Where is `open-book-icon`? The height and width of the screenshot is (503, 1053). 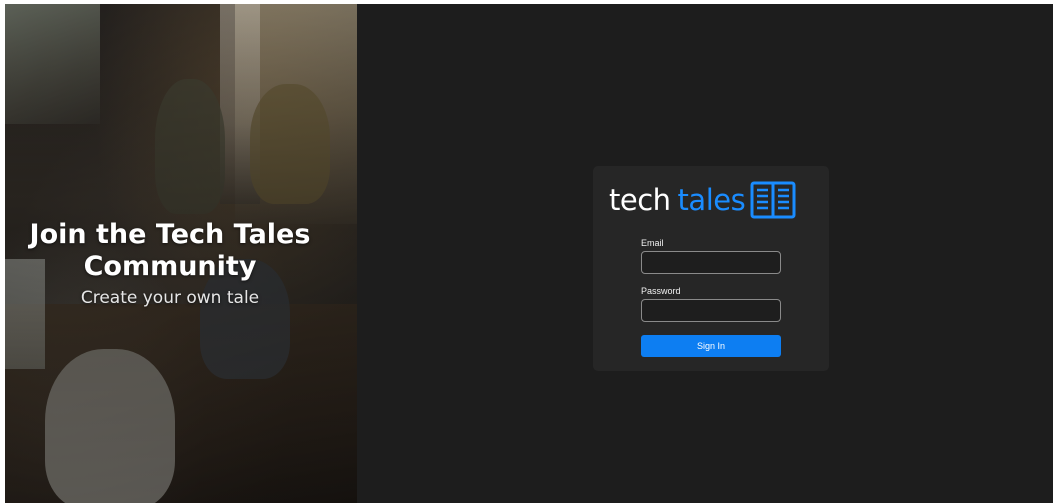
open-book-icon is located at coordinates (773, 200).